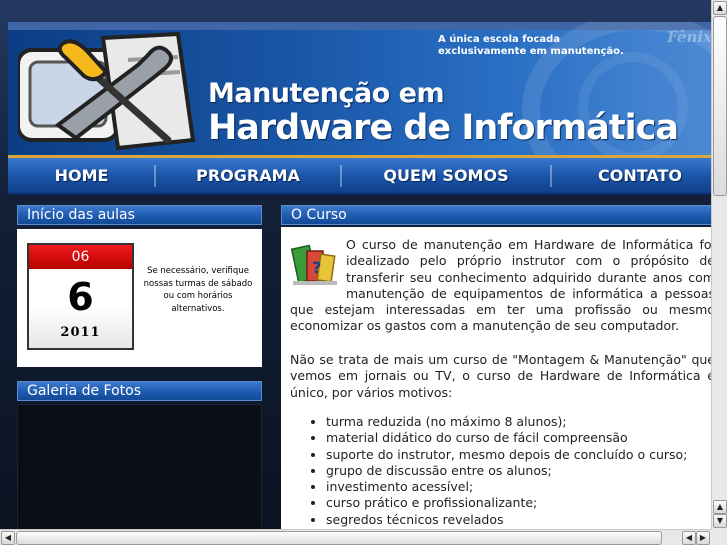  I want to click on photo-gallery, so click(139, 466).